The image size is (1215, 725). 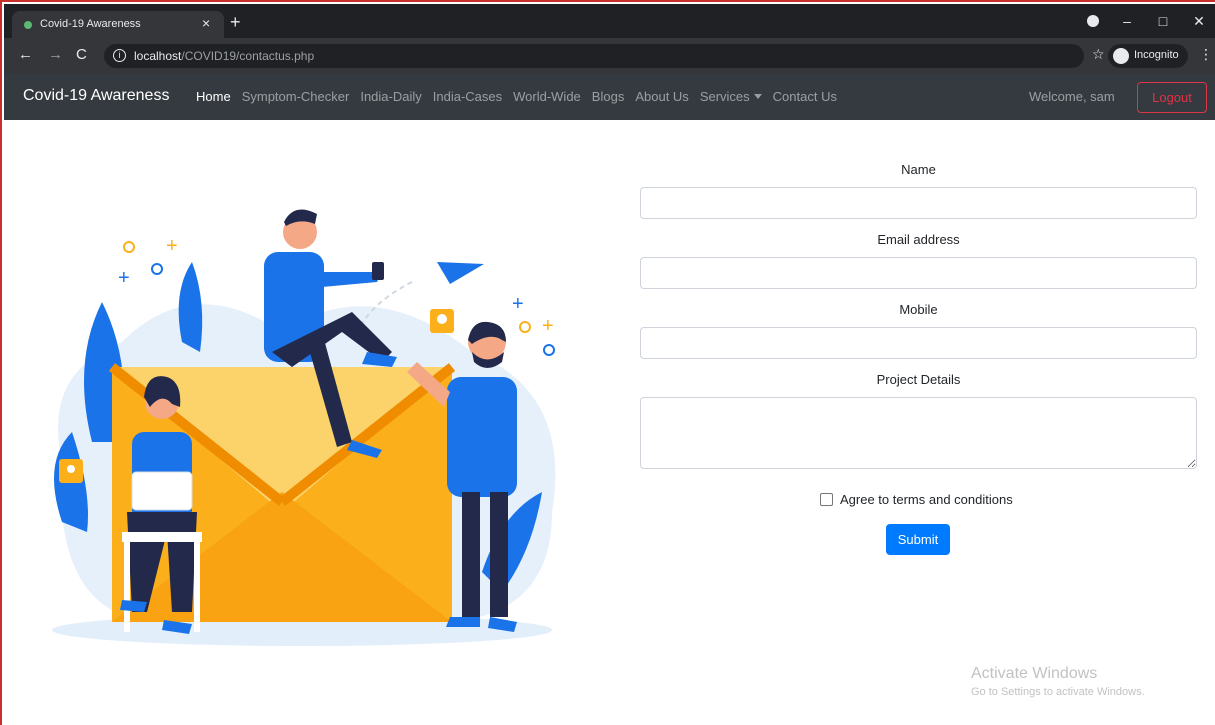 What do you see at coordinates (90, 24) in the screenshot?
I see `tab-title: Covid-19 Awareness` at bounding box center [90, 24].